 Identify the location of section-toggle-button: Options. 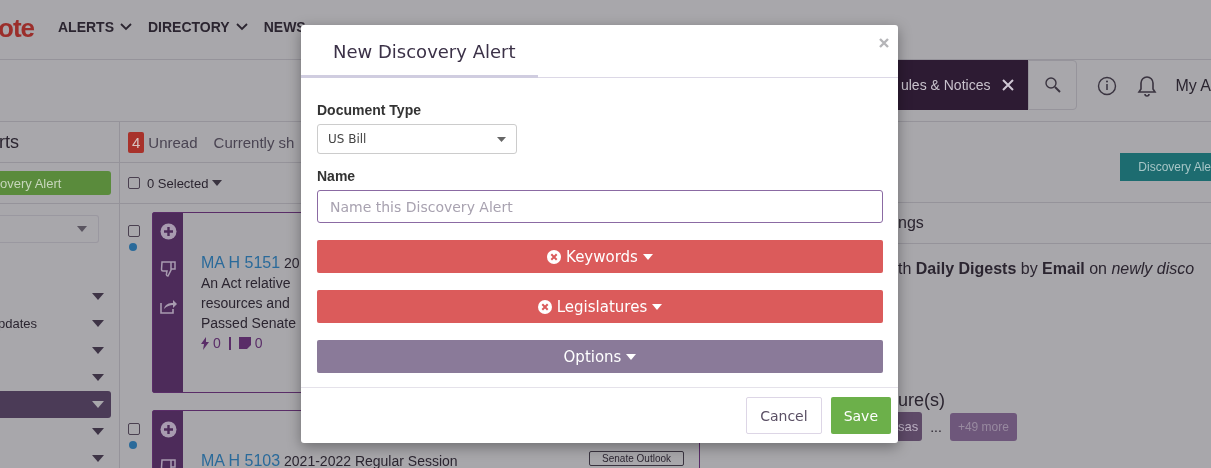
(600, 356).